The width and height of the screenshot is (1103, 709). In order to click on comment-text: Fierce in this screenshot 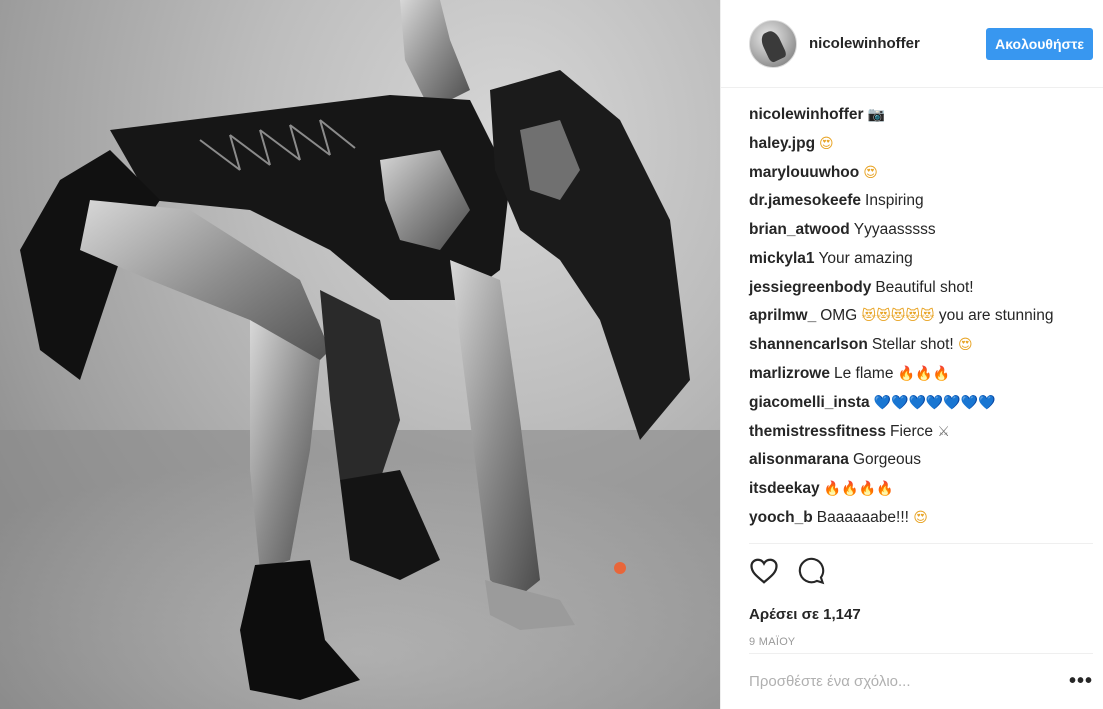, I will do `click(911, 431)`.